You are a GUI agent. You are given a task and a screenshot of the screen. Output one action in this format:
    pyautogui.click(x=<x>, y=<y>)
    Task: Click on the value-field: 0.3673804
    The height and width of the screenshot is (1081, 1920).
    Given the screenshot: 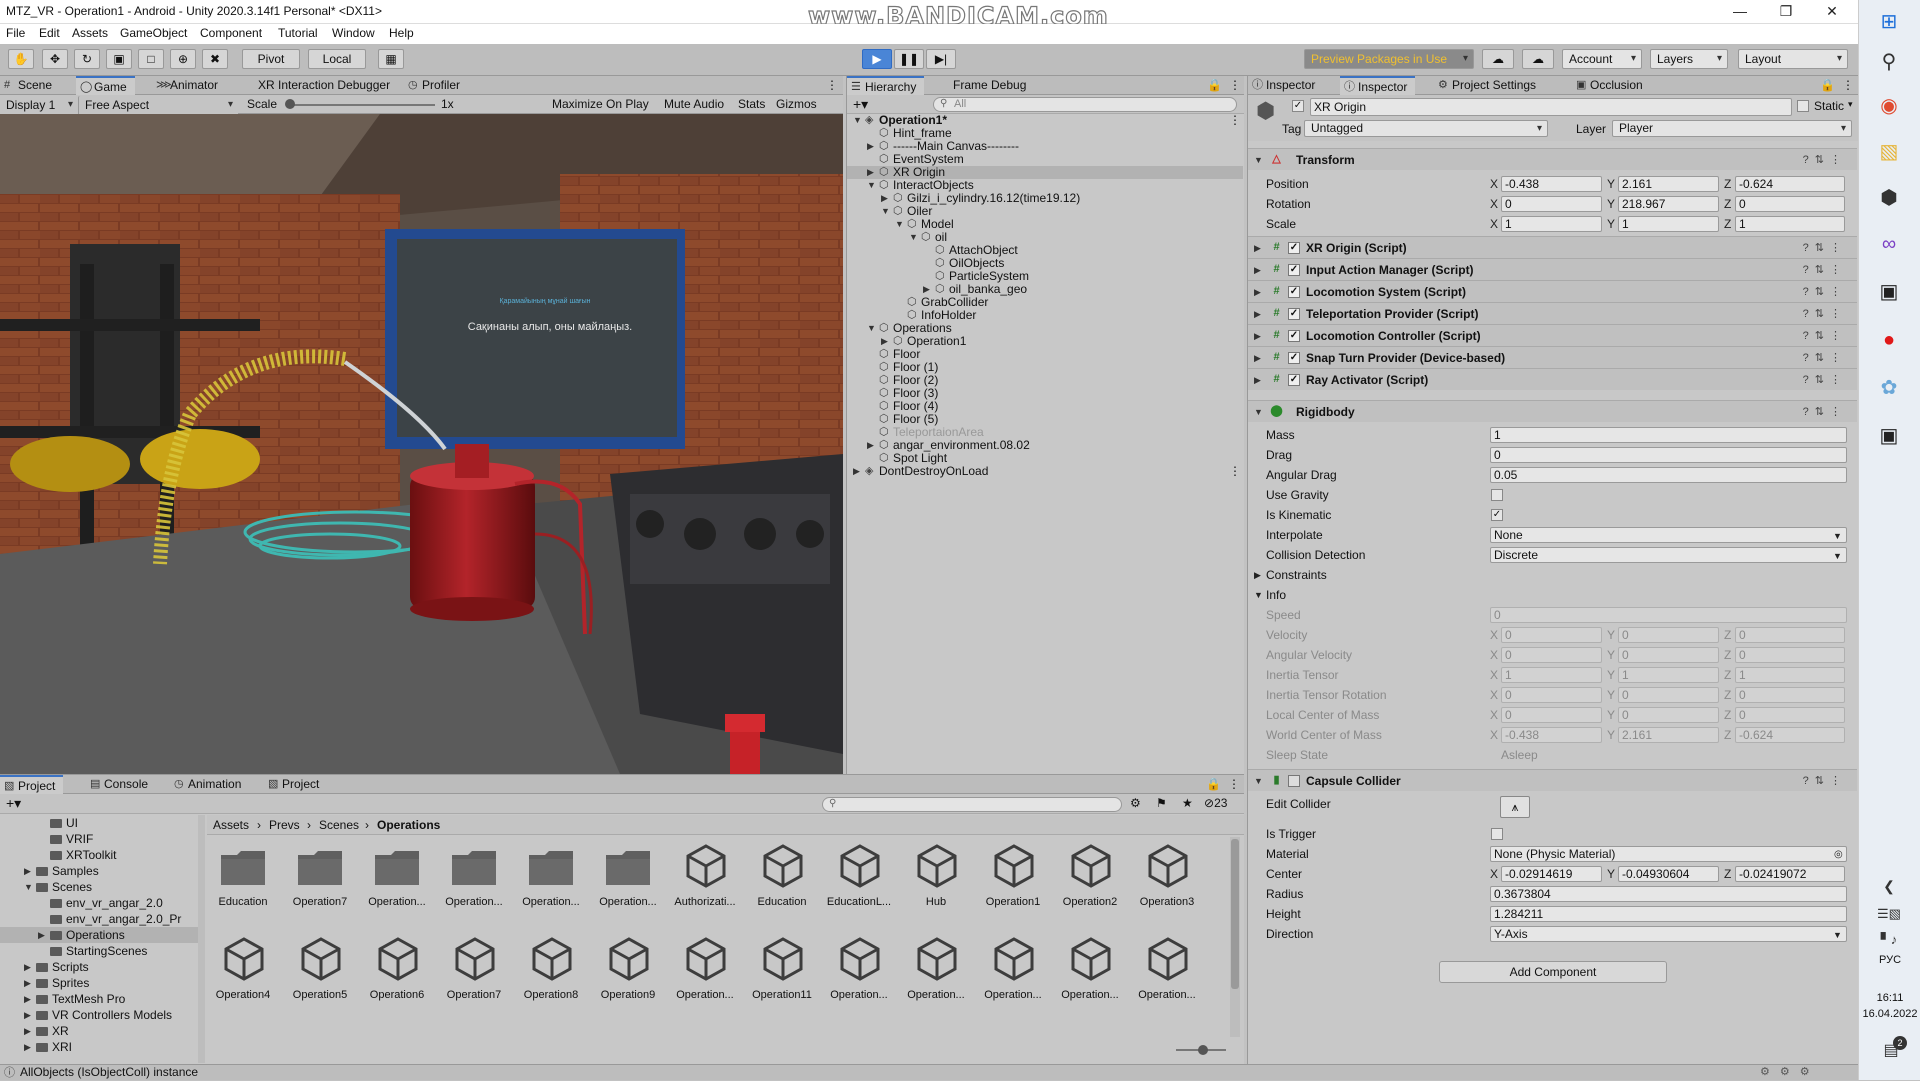 What is the action you would take?
    pyautogui.click(x=1668, y=894)
    